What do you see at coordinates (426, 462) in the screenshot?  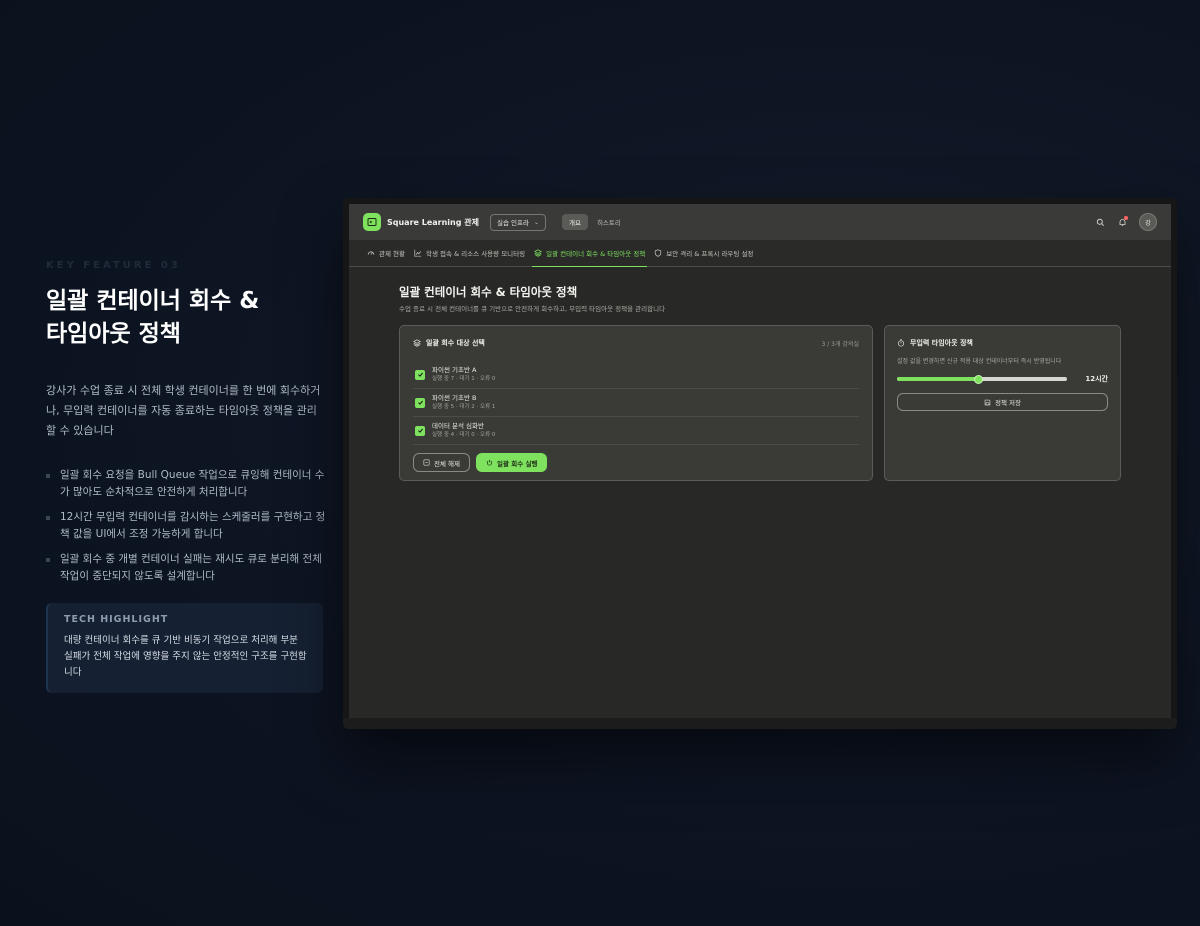 I see `square-minus-icon` at bounding box center [426, 462].